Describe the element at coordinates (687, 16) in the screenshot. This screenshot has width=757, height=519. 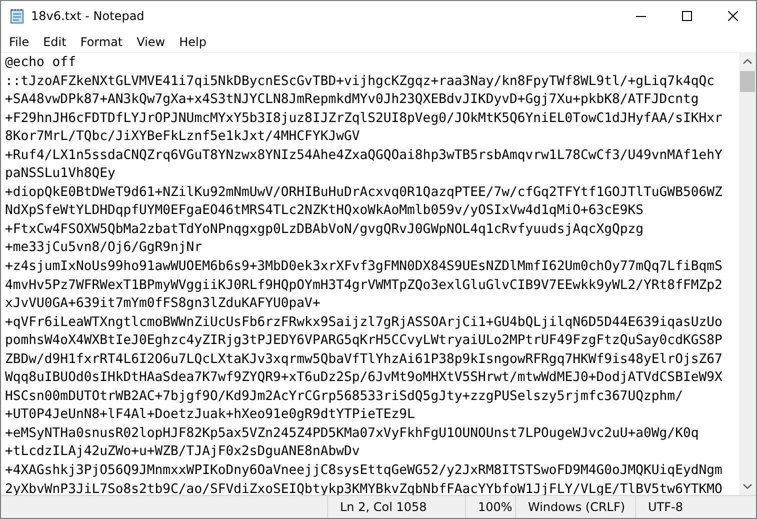
I see `maximize-icon` at that location.